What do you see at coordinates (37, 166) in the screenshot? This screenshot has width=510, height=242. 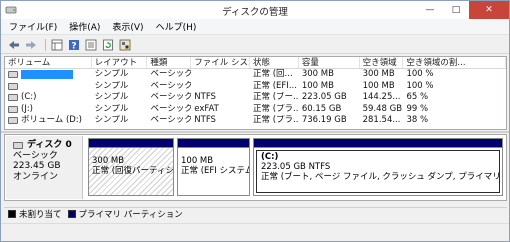 I see `disk-size: 223.45 GB` at bounding box center [37, 166].